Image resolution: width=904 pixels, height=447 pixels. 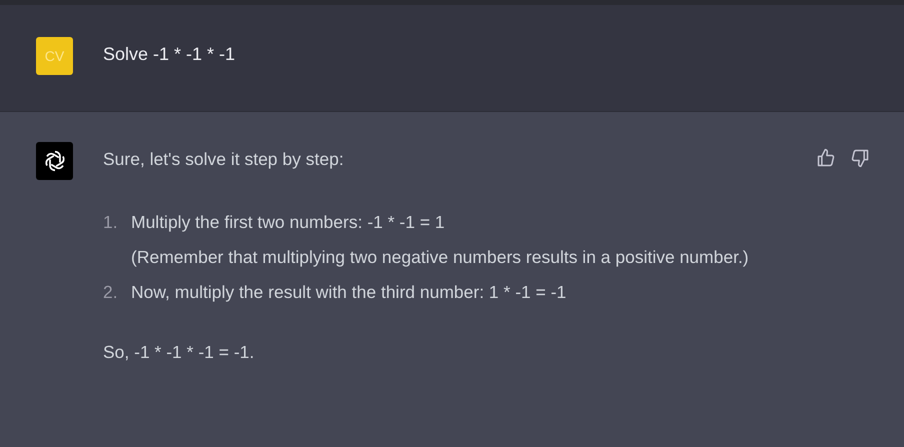 I want to click on list-number: 1., so click(x=111, y=222).